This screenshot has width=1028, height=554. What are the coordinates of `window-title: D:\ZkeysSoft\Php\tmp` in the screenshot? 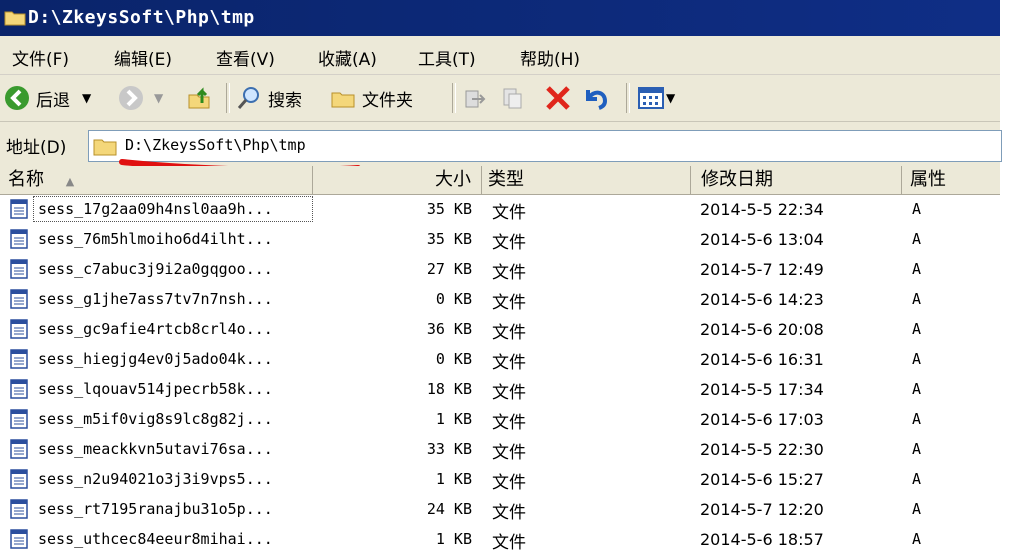 It's located at (141, 17).